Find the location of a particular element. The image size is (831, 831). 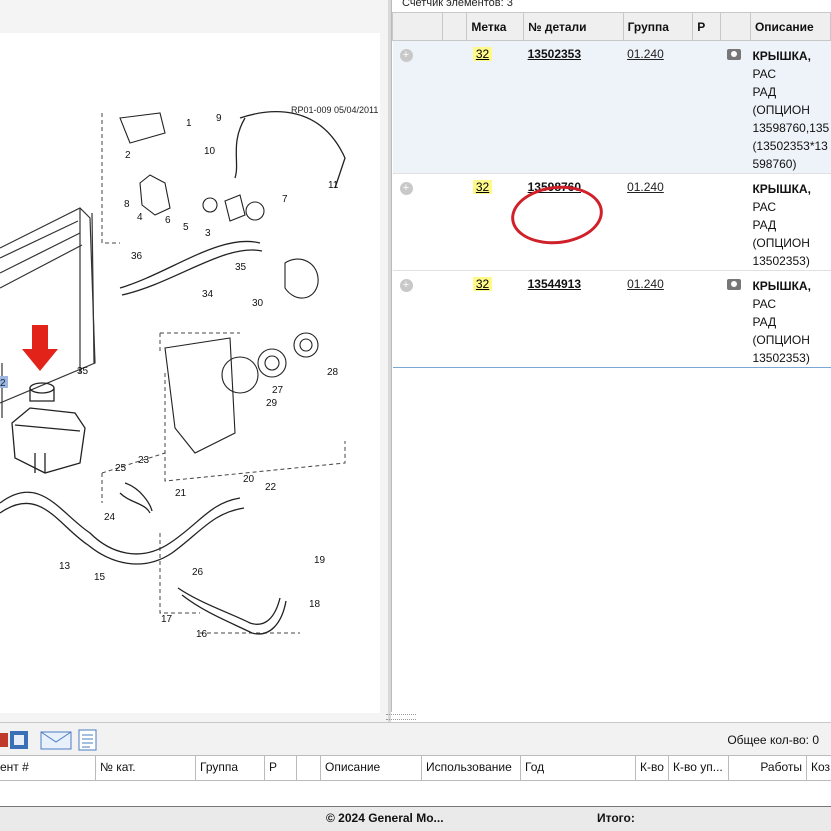

callout: 22 is located at coordinates (271, 487).